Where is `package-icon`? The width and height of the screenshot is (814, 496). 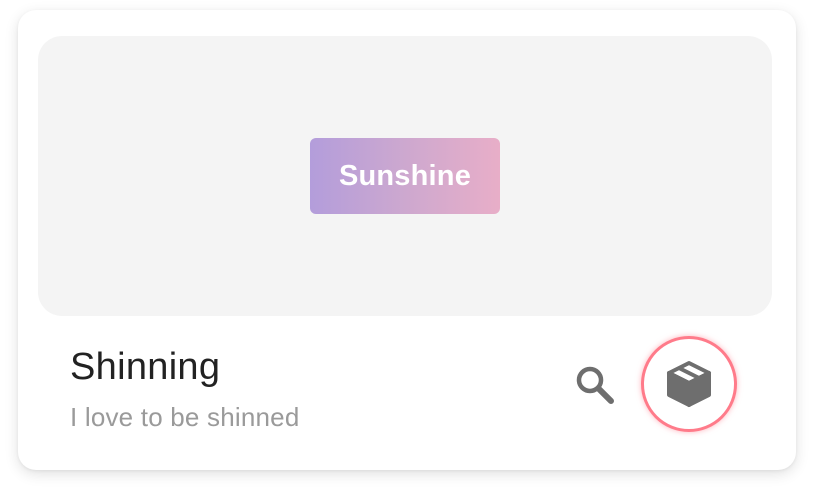 package-icon is located at coordinates (689, 384).